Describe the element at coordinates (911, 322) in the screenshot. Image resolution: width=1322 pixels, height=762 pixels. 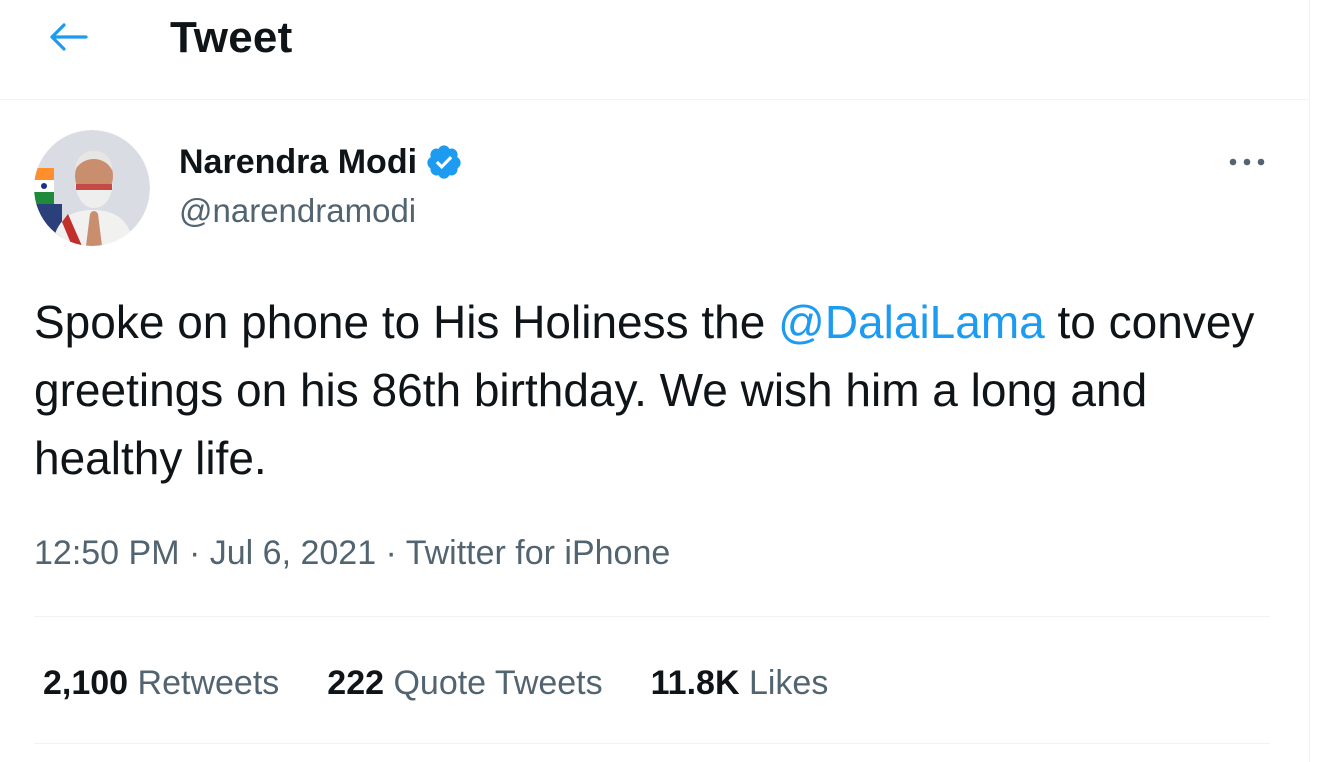
I see `mention-link: @DalaiLama` at that location.